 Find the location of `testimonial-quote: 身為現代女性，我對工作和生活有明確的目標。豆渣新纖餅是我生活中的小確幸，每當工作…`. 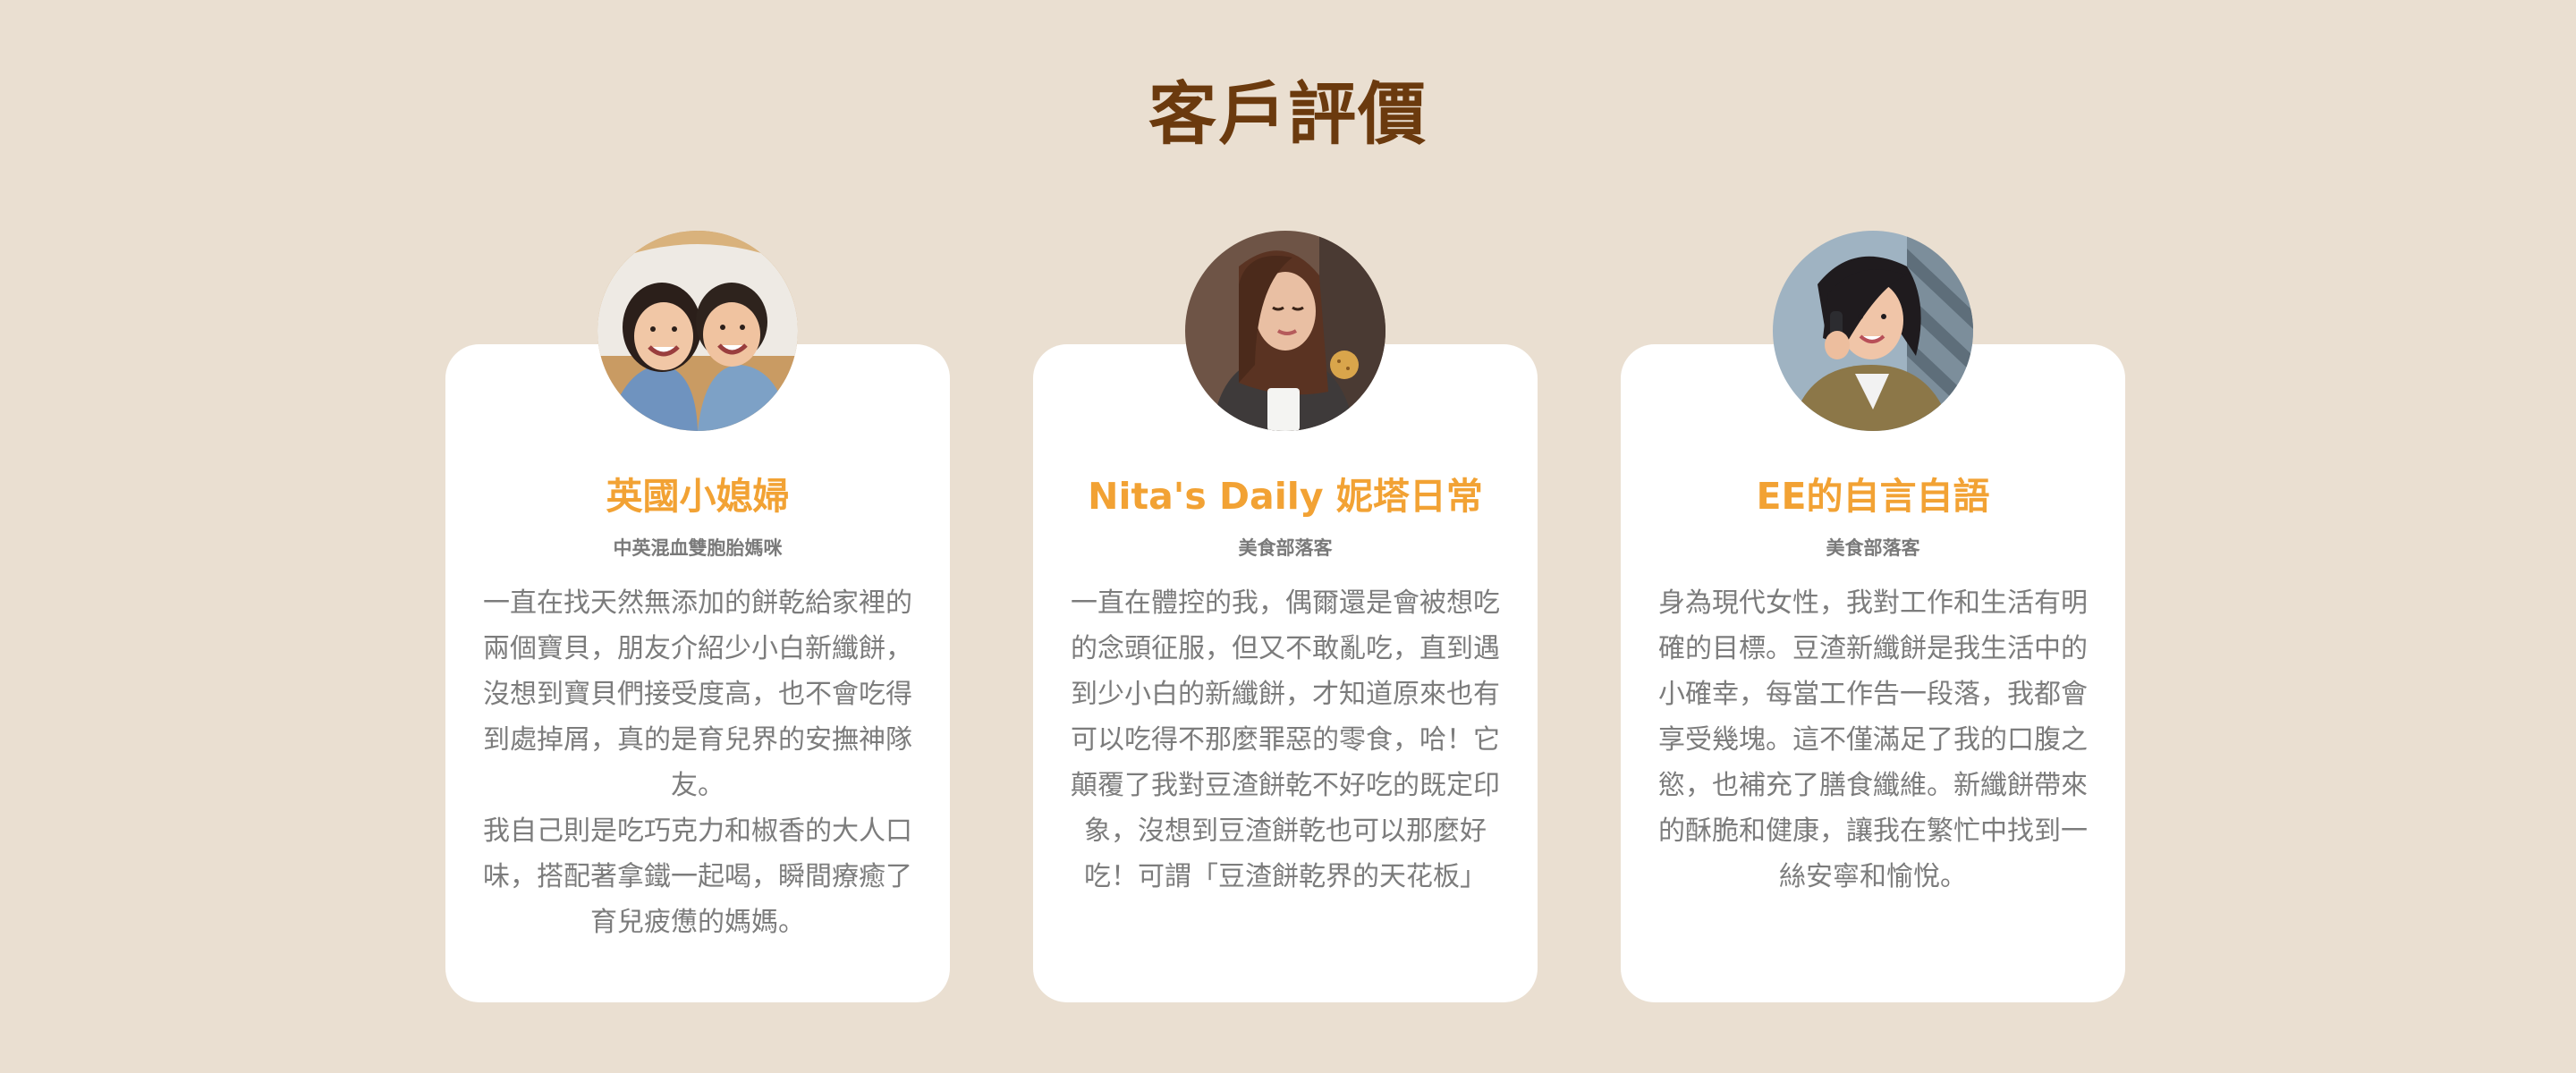

testimonial-quote: 身為現代女性，我對工作和生活有明確的目標。豆渣新纖餅是我生活中的小確幸，每當工作… is located at coordinates (1873, 740).